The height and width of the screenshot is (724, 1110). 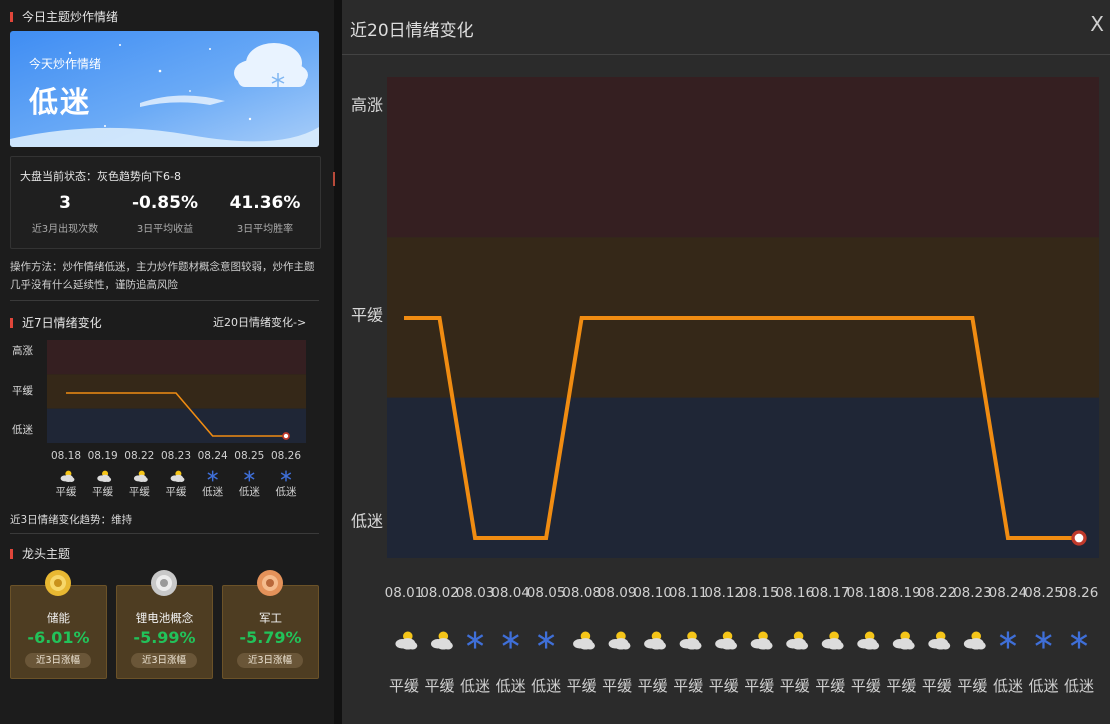 I want to click on view-20day-link: 近20日情绪变化->, so click(x=259, y=322).